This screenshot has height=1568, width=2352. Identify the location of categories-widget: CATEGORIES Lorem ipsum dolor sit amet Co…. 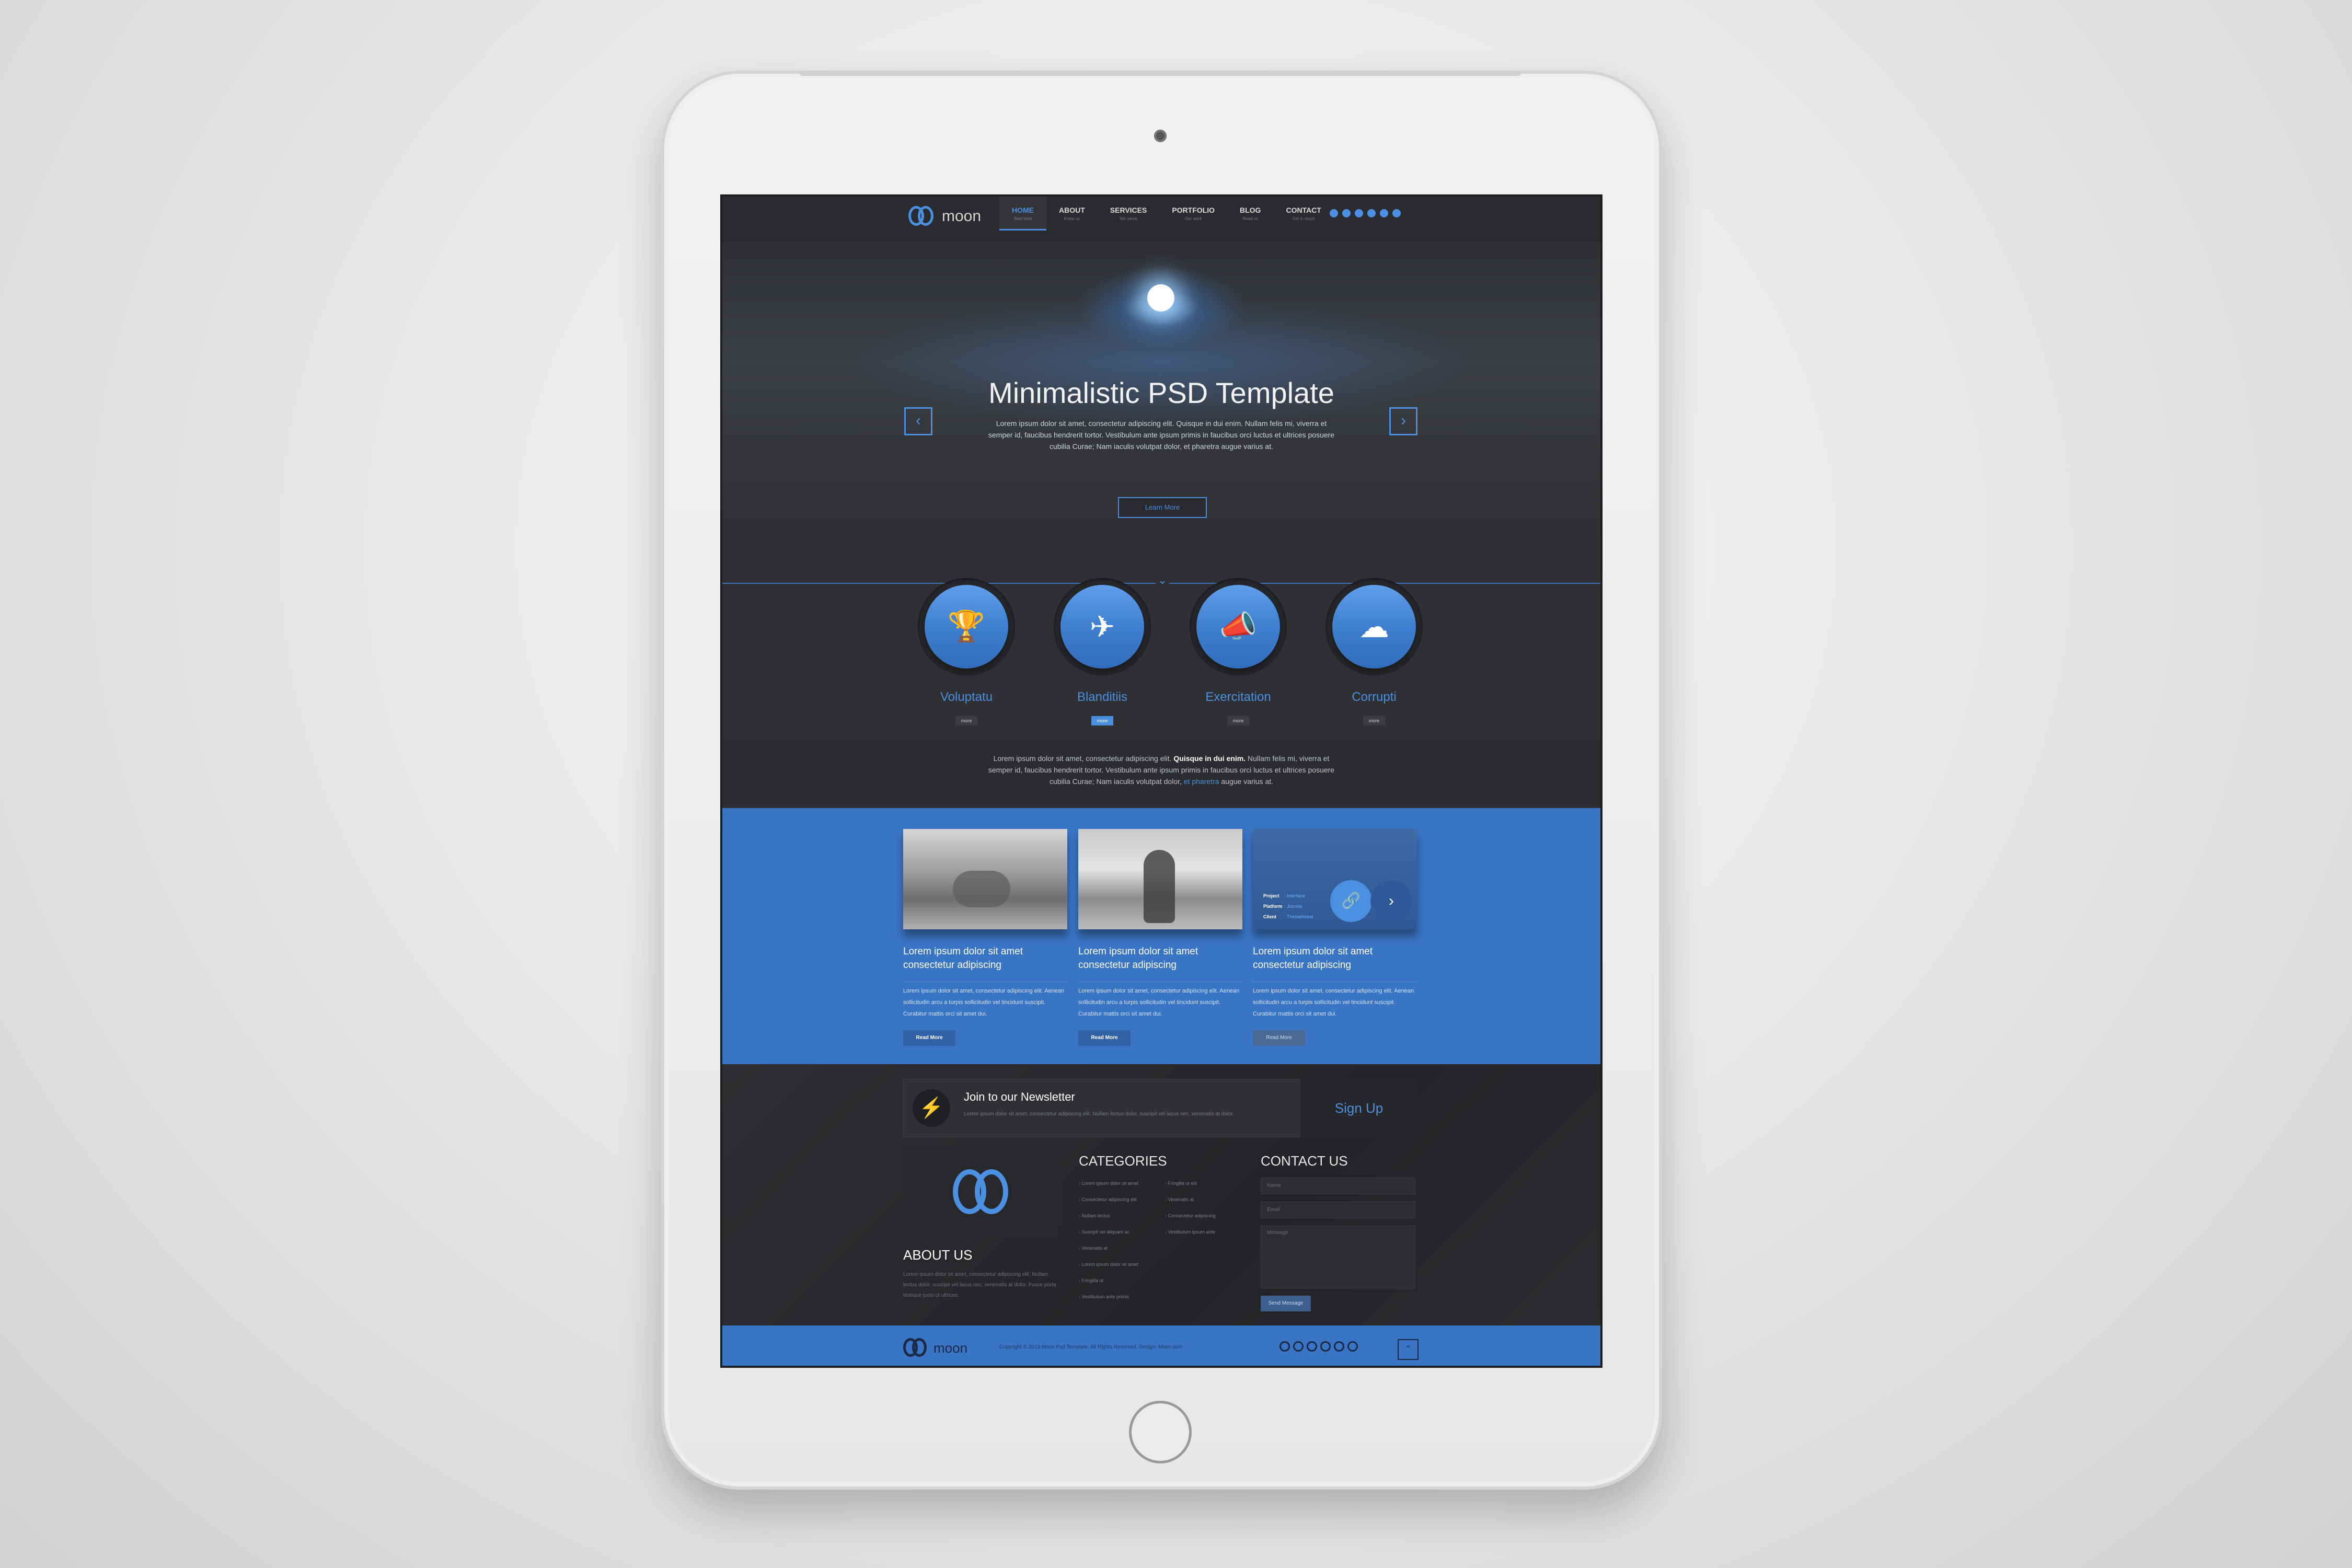
(1160, 1229).